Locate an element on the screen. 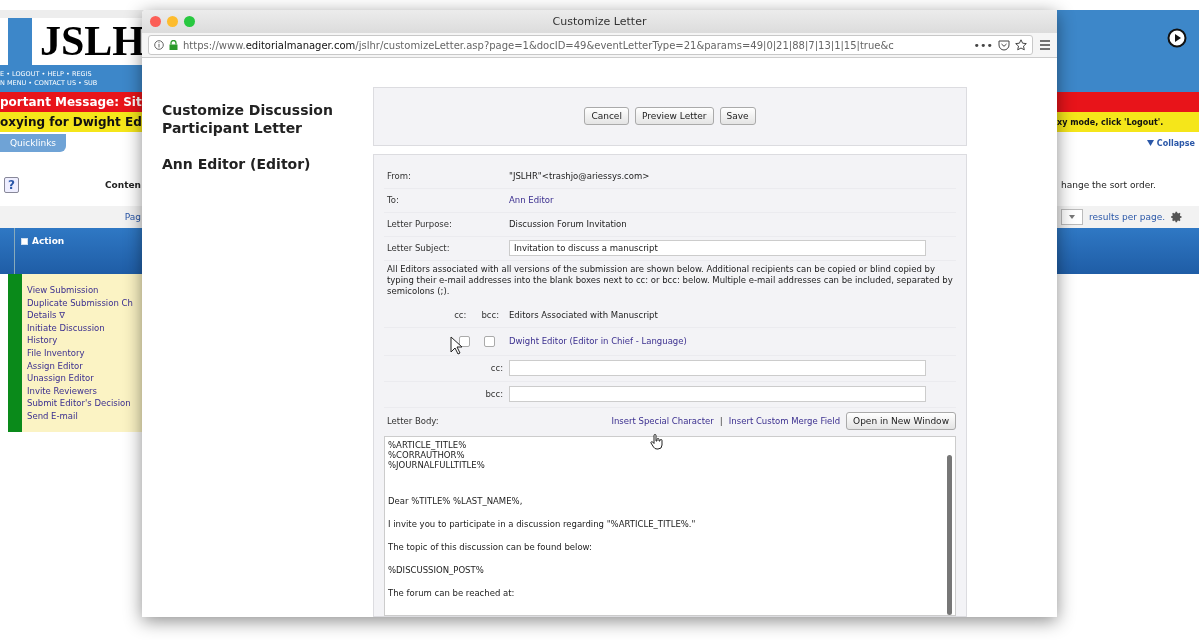 The width and height of the screenshot is (1199, 640). settings-icon is located at coordinates (1177, 217).